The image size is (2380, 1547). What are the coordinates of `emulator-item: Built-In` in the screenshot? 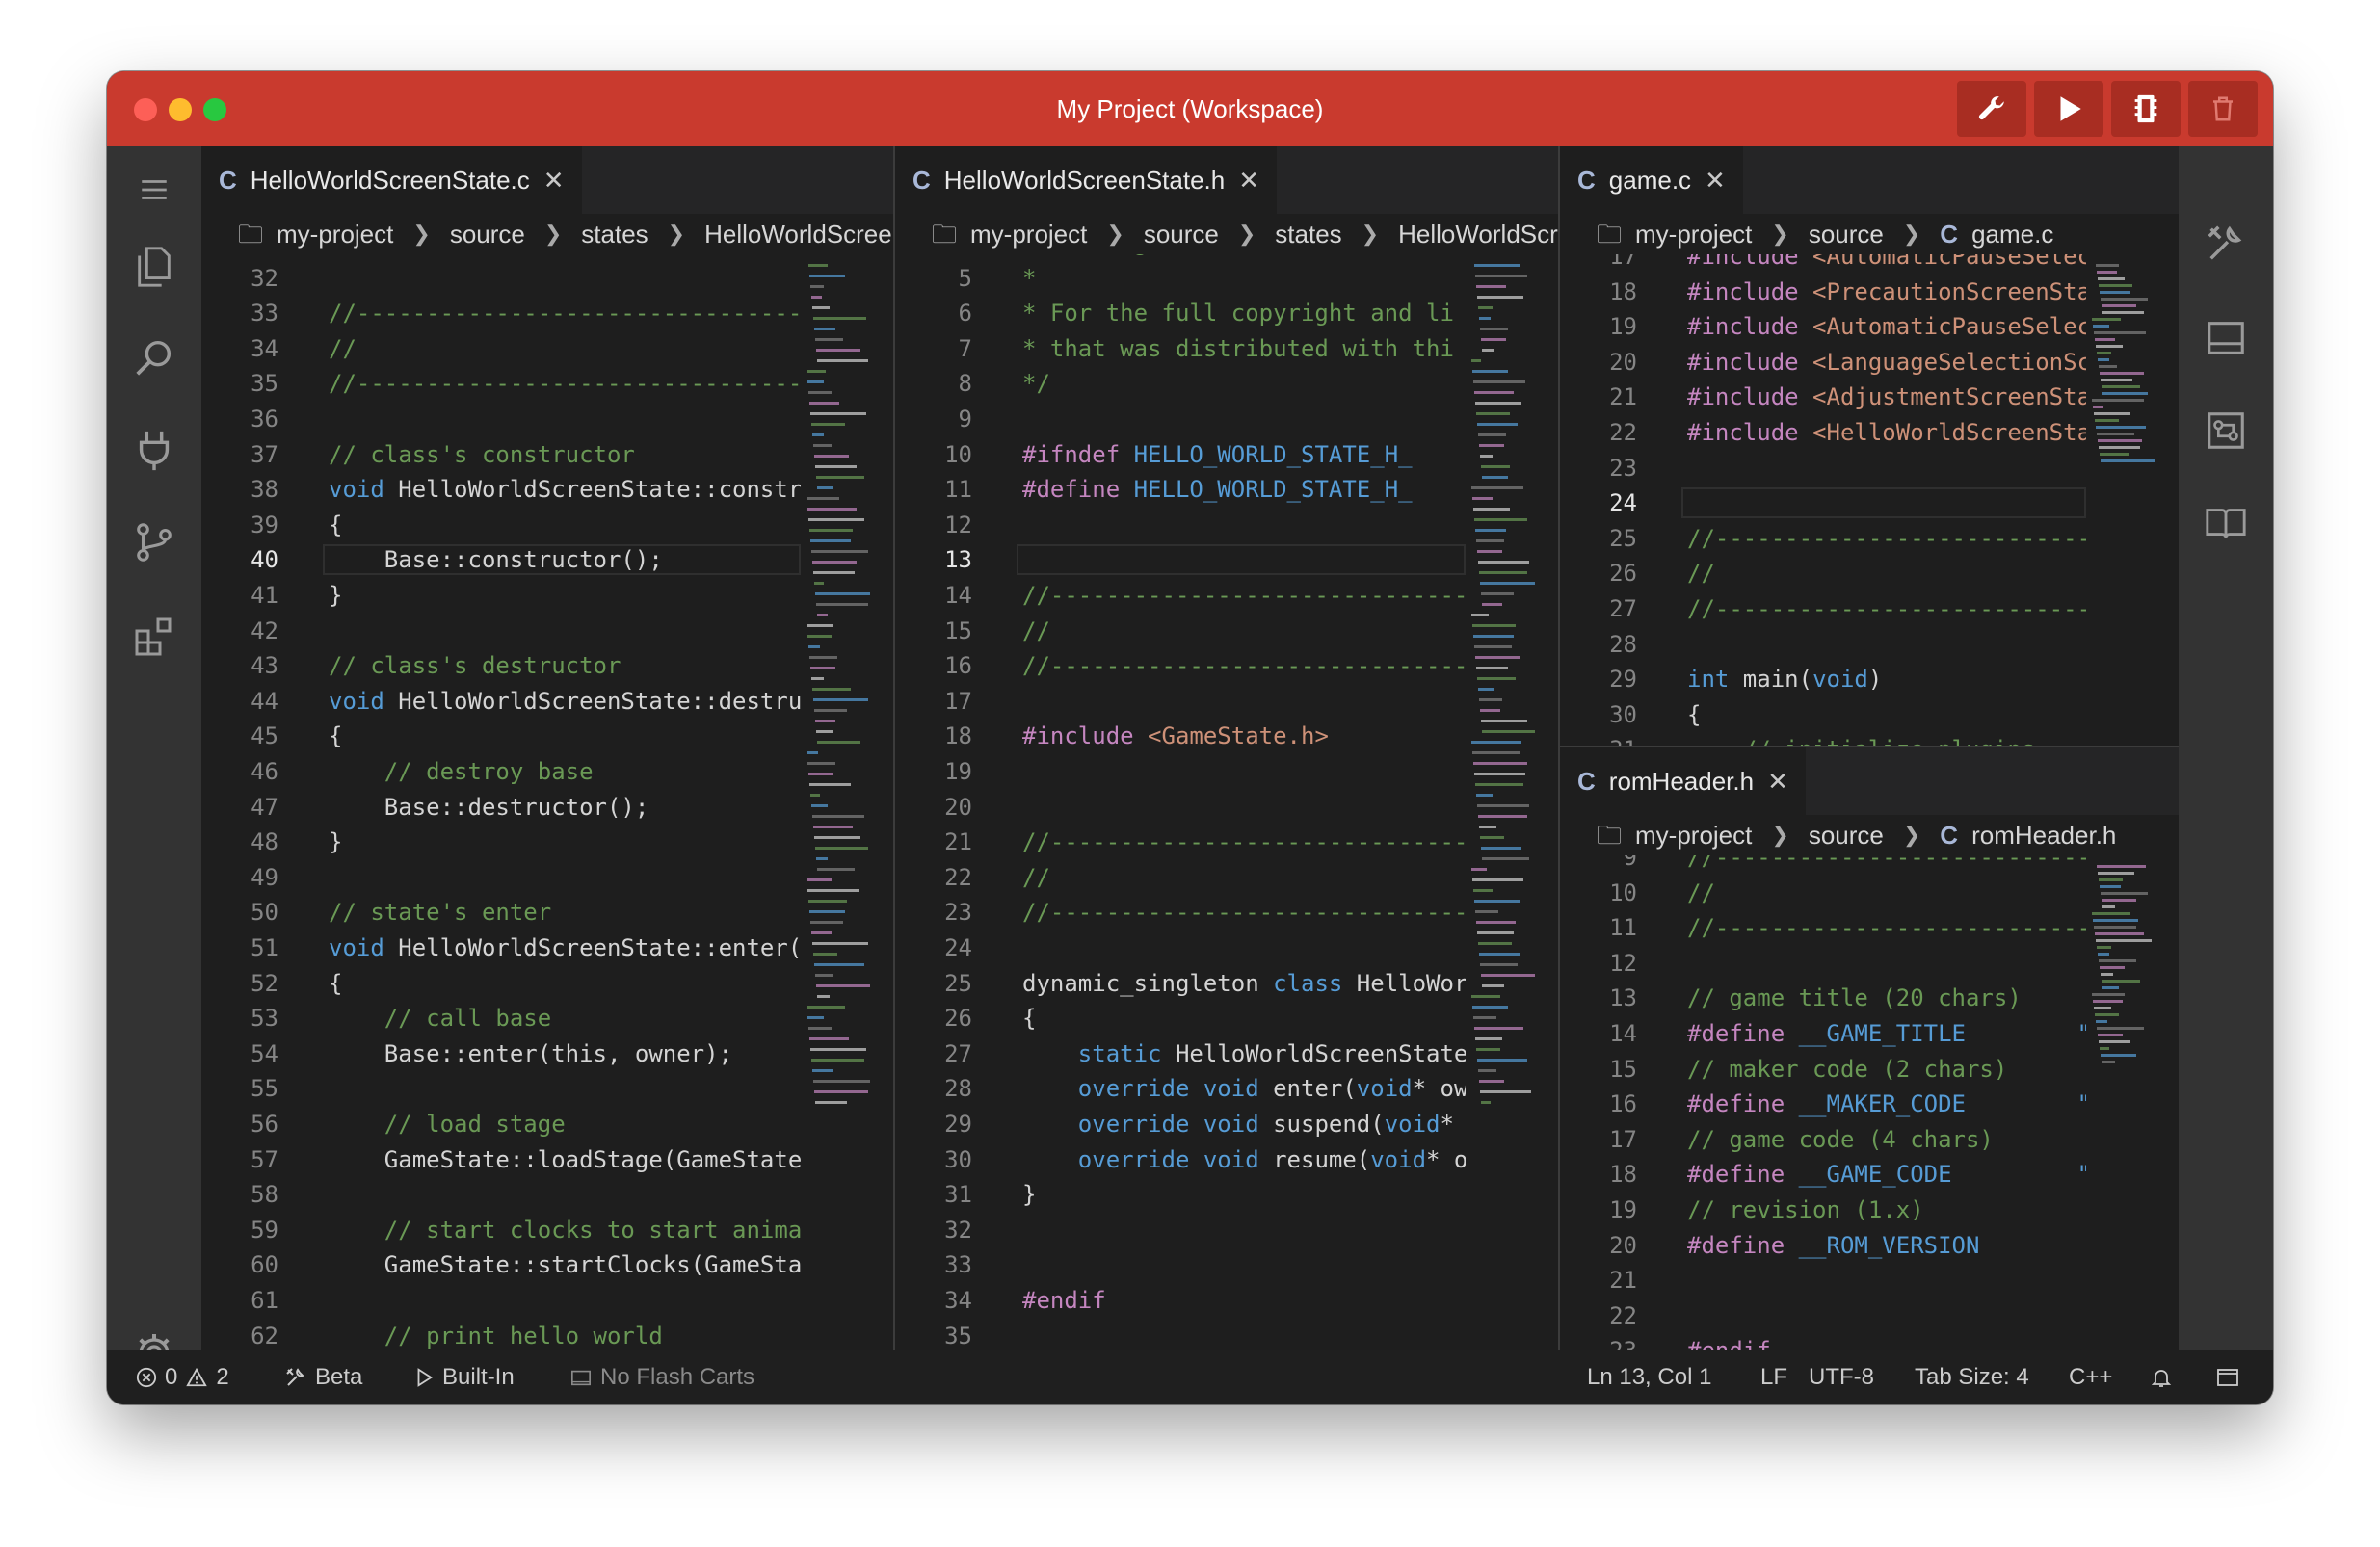 It's located at (464, 1377).